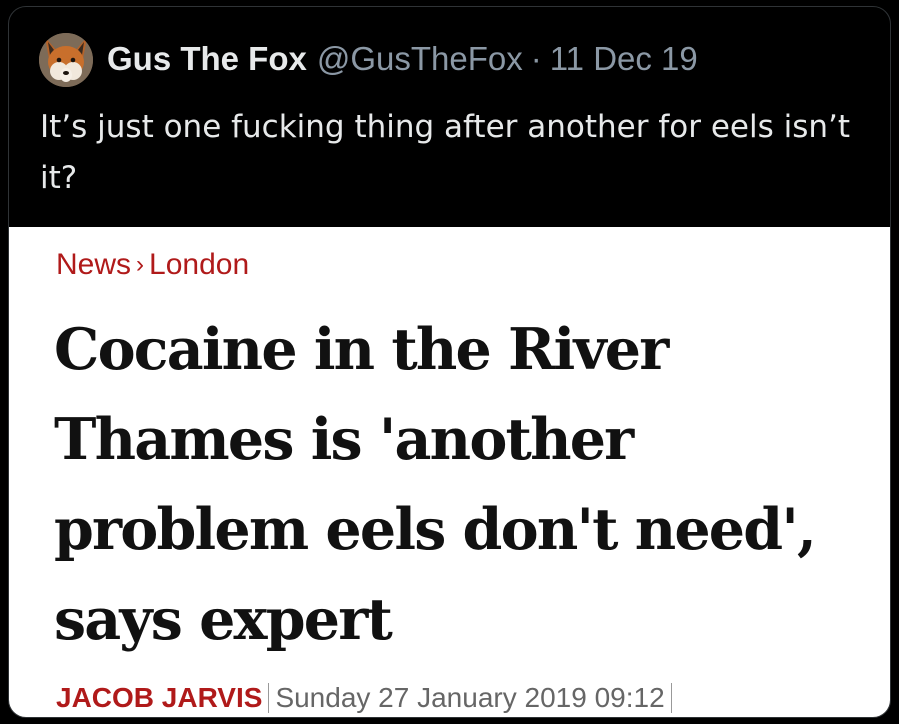 The width and height of the screenshot is (899, 724). I want to click on breadcrumb-subsection: London, so click(199, 264).